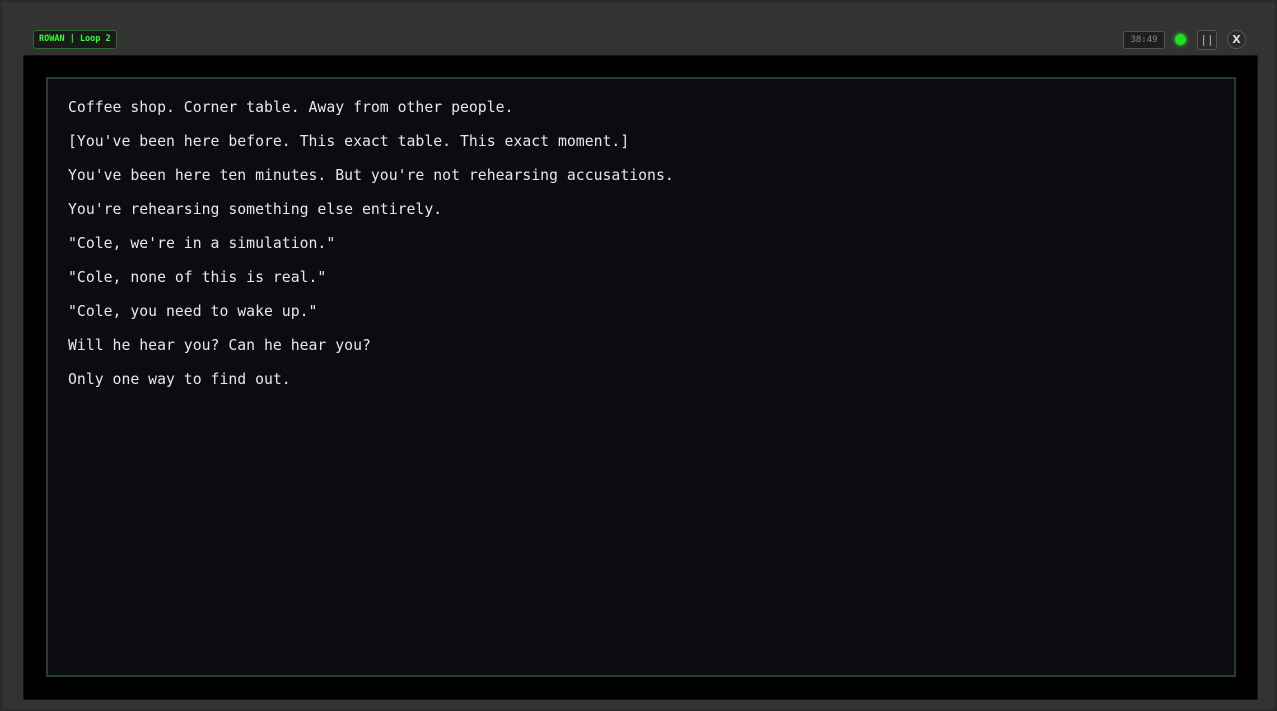 The width and height of the screenshot is (1277, 711). I want to click on close-button: X, so click(1236, 39).